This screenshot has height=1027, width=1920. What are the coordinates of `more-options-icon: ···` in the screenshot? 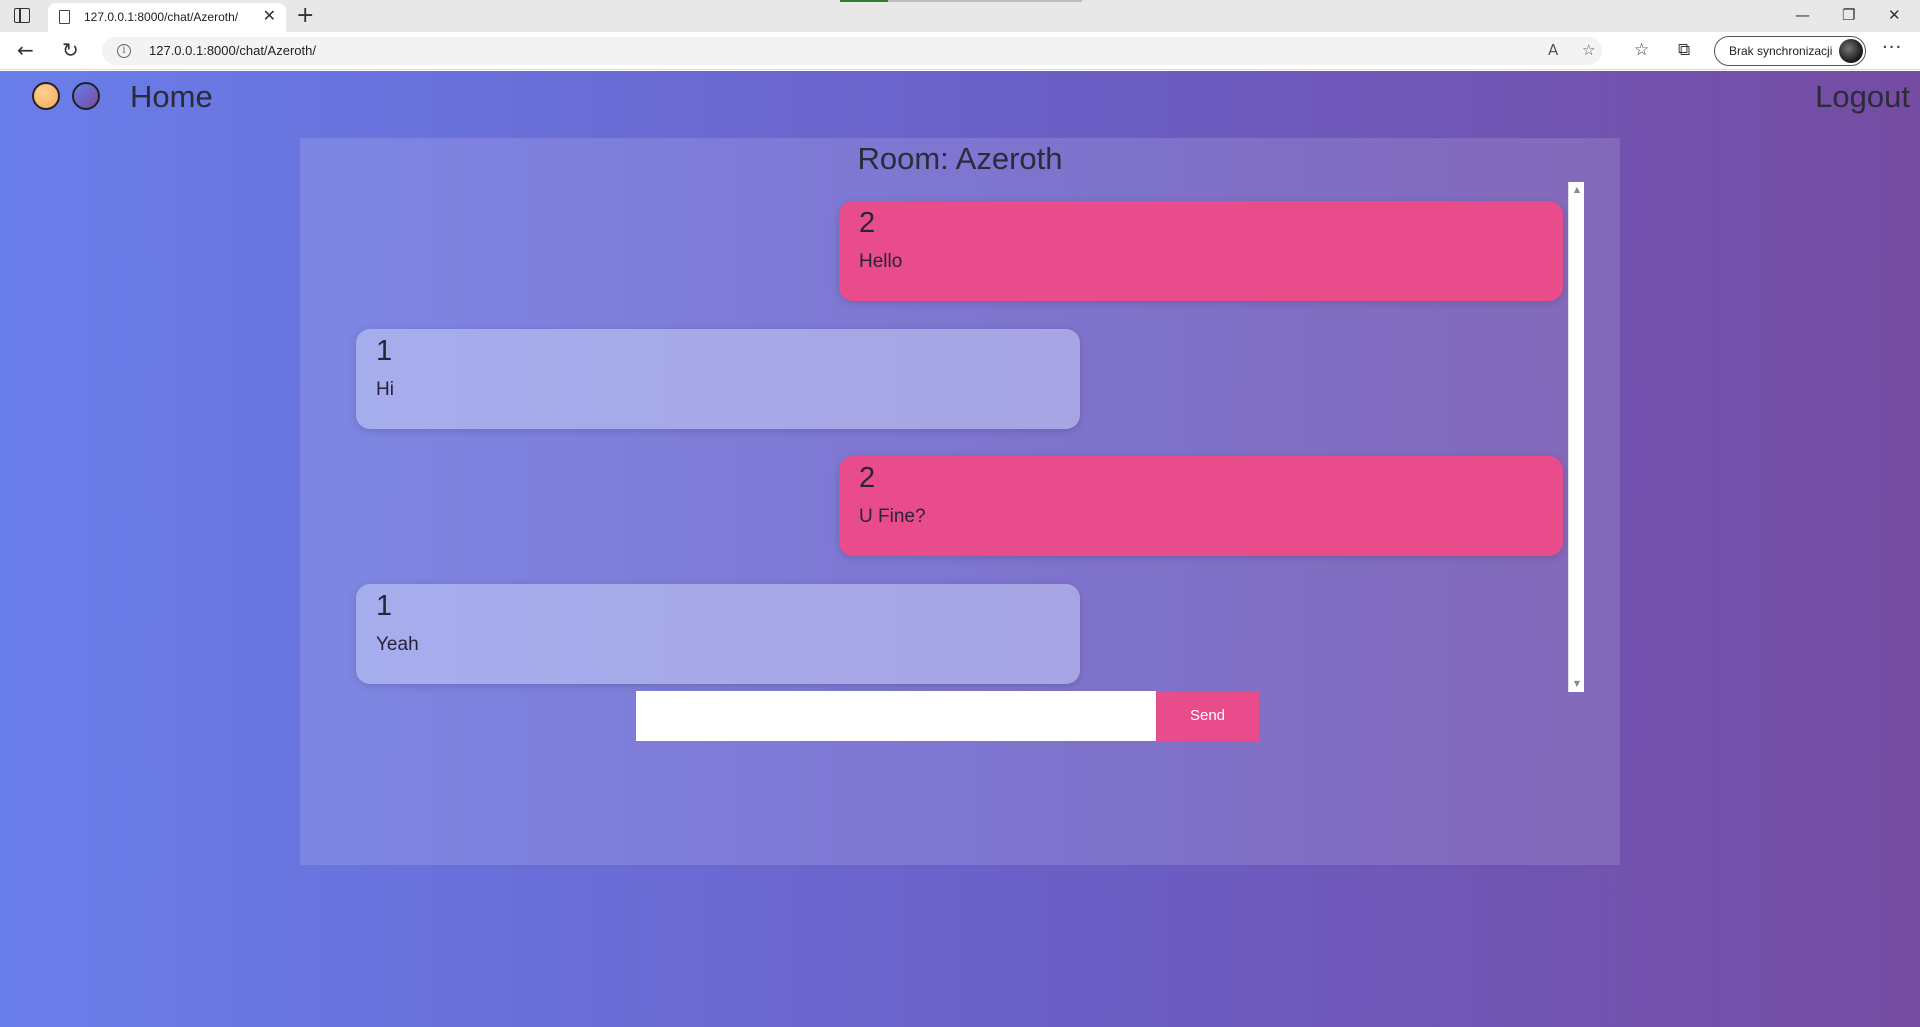 It's located at (1892, 47).